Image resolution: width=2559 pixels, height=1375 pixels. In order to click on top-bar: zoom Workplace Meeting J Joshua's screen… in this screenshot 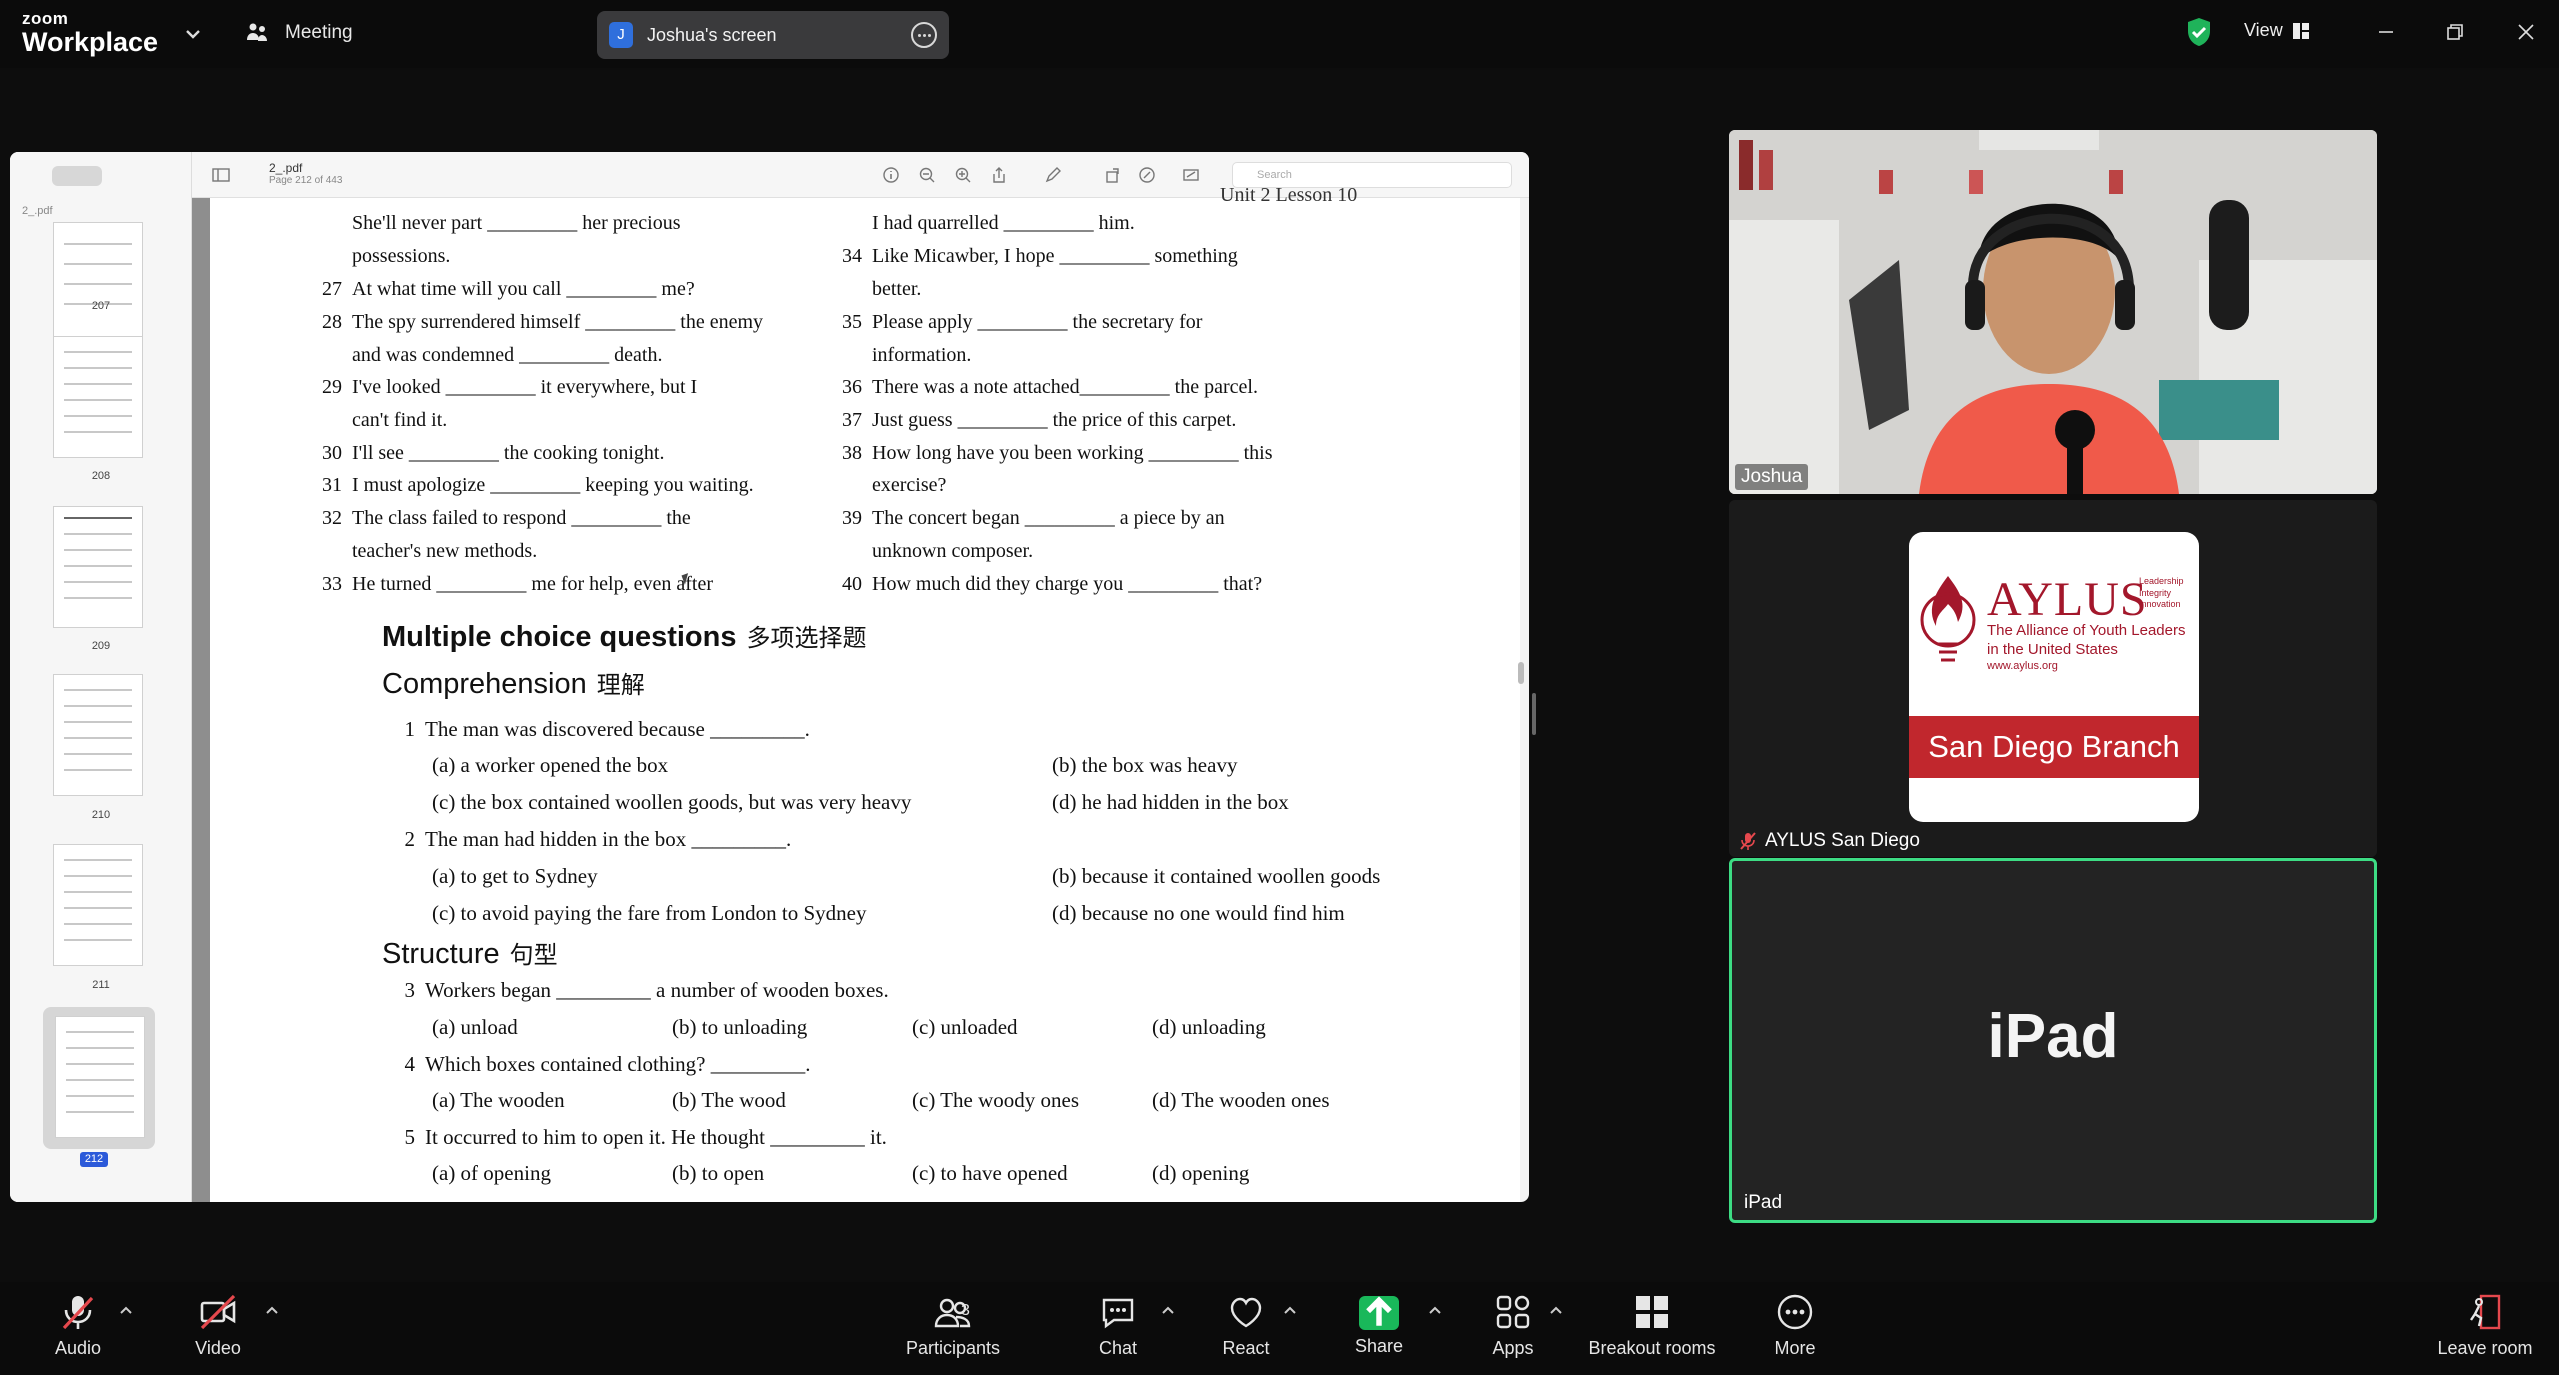, I will do `click(1279, 34)`.